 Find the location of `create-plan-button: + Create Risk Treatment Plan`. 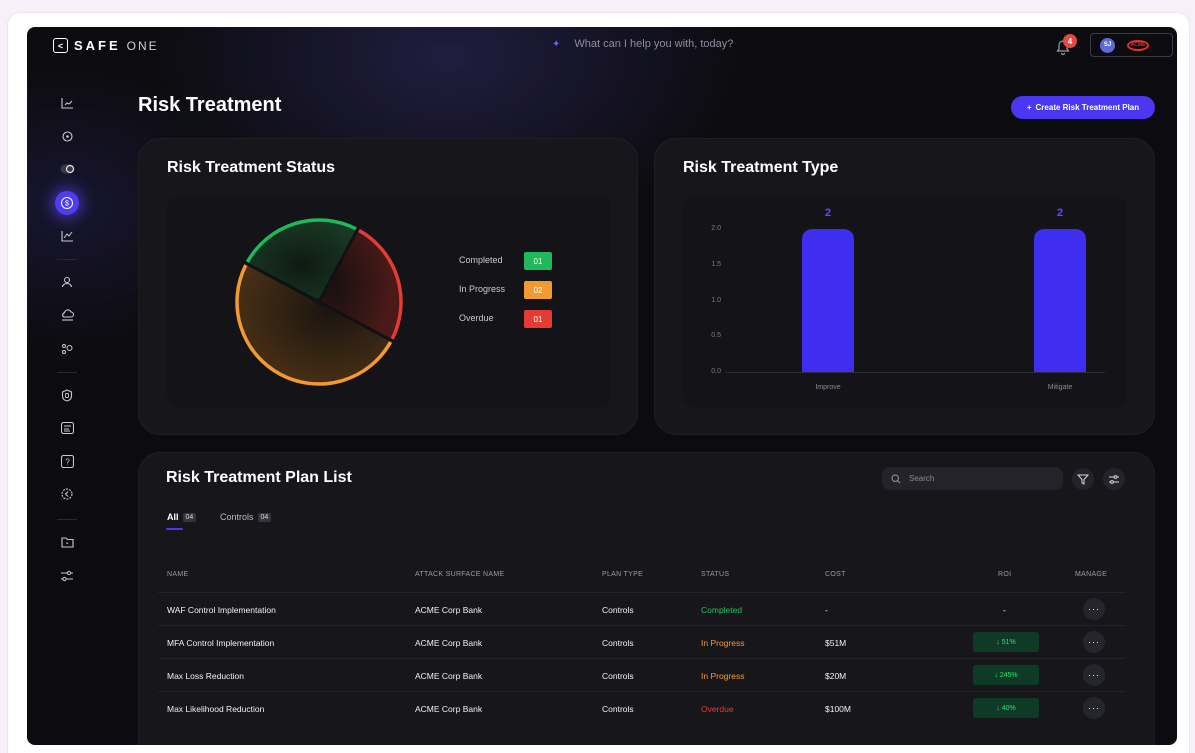

create-plan-button: + Create Risk Treatment Plan is located at coordinates (1083, 107).